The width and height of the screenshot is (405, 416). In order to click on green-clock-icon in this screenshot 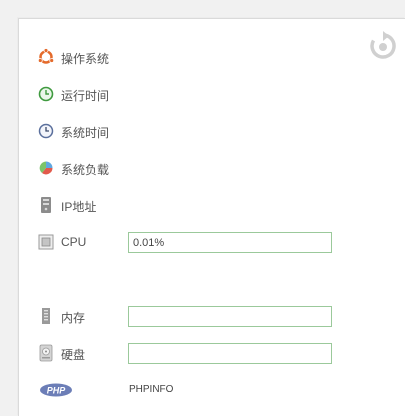, I will do `click(46, 94)`.